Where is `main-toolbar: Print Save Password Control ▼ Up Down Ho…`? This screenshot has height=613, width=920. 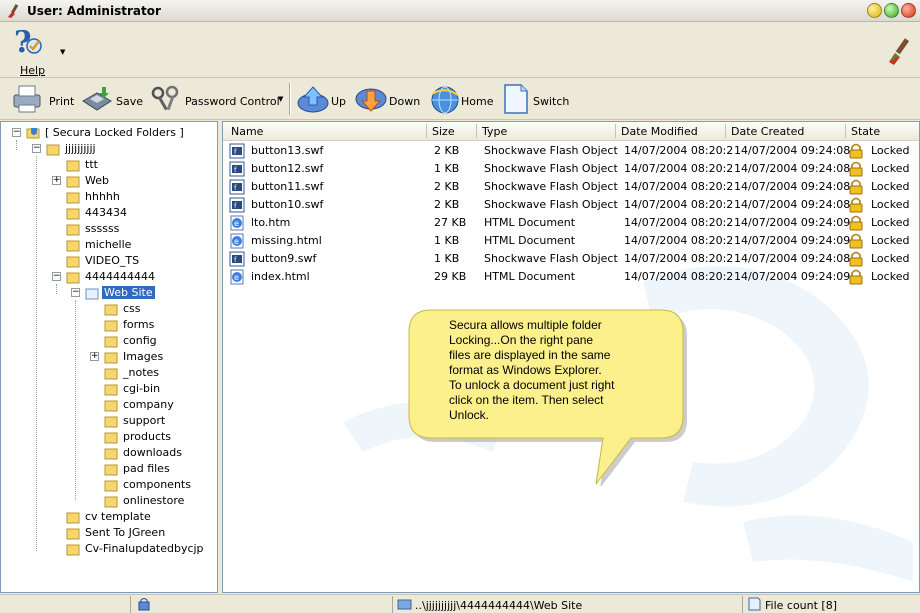 main-toolbar: Print Save Password Control ▼ Up Down Ho… is located at coordinates (460, 99).